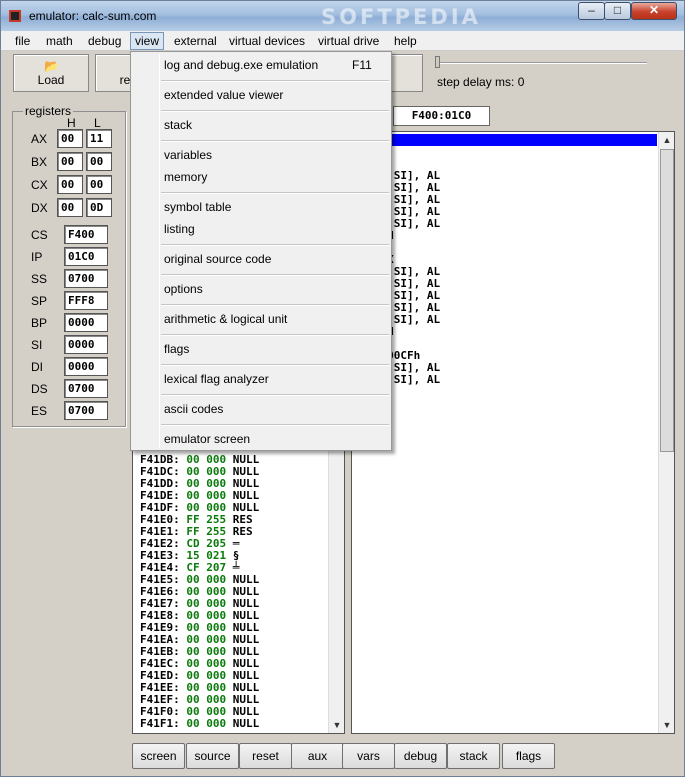  What do you see at coordinates (22, 41) in the screenshot?
I see `menu-file: file` at bounding box center [22, 41].